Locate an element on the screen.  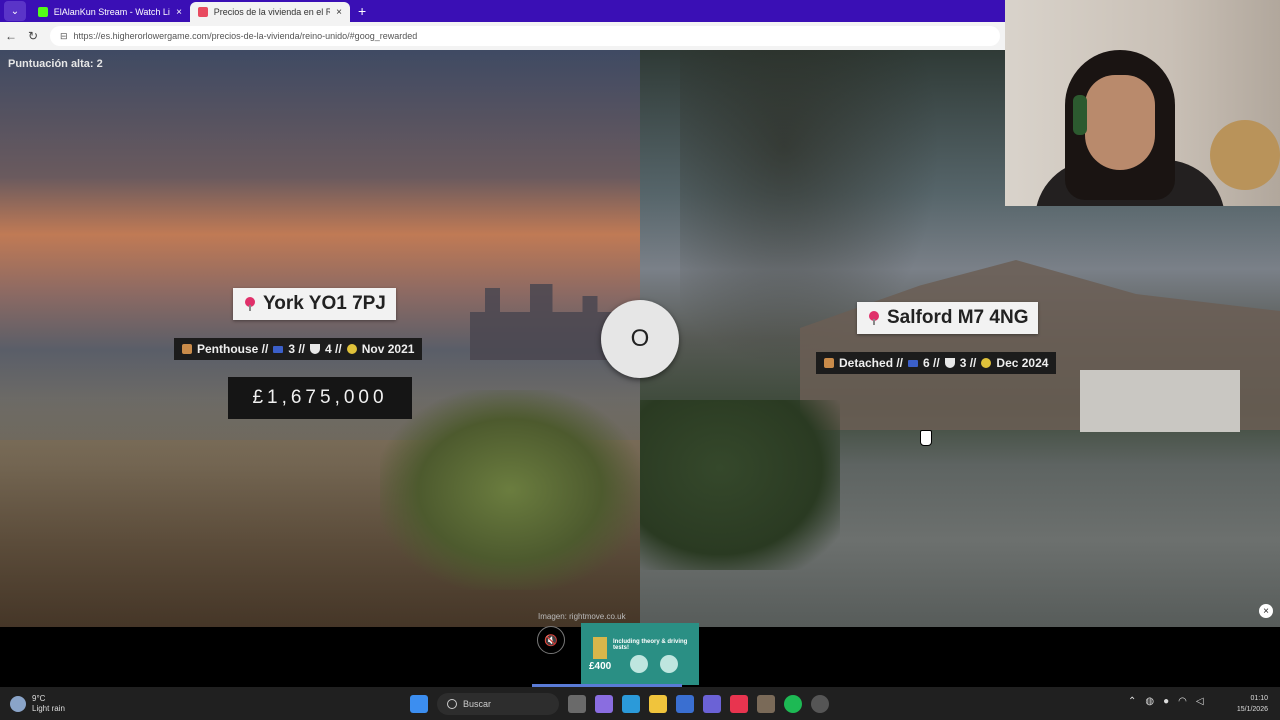
clock-date: 15/1/2026 is located at coordinates (1252, 709).